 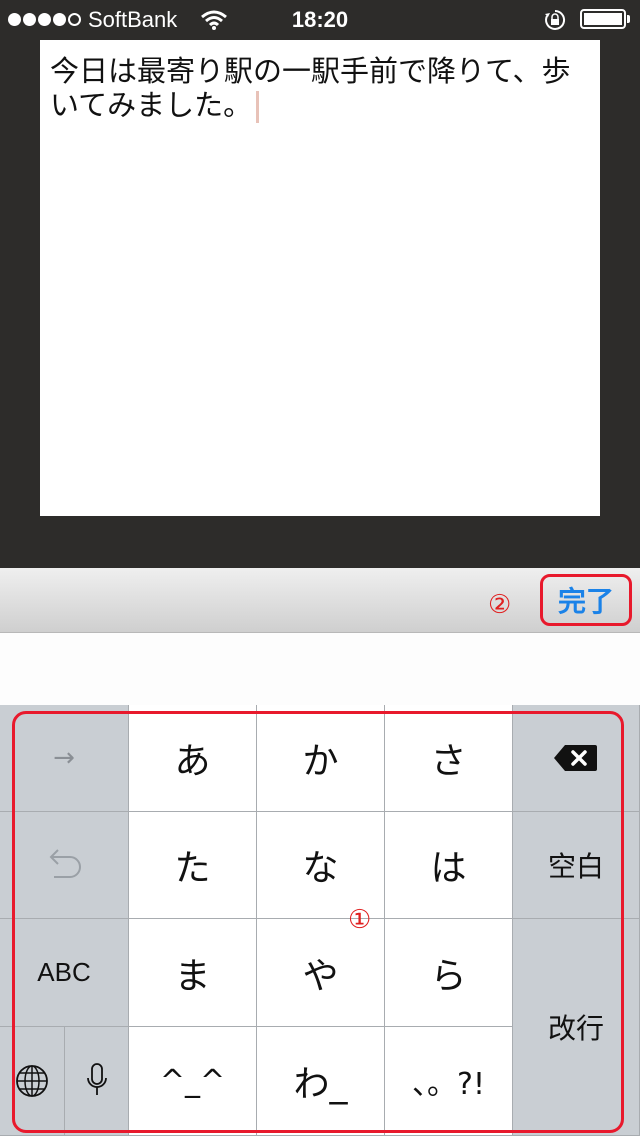 I want to click on key-wa: わ_, so click(x=321, y=1081).